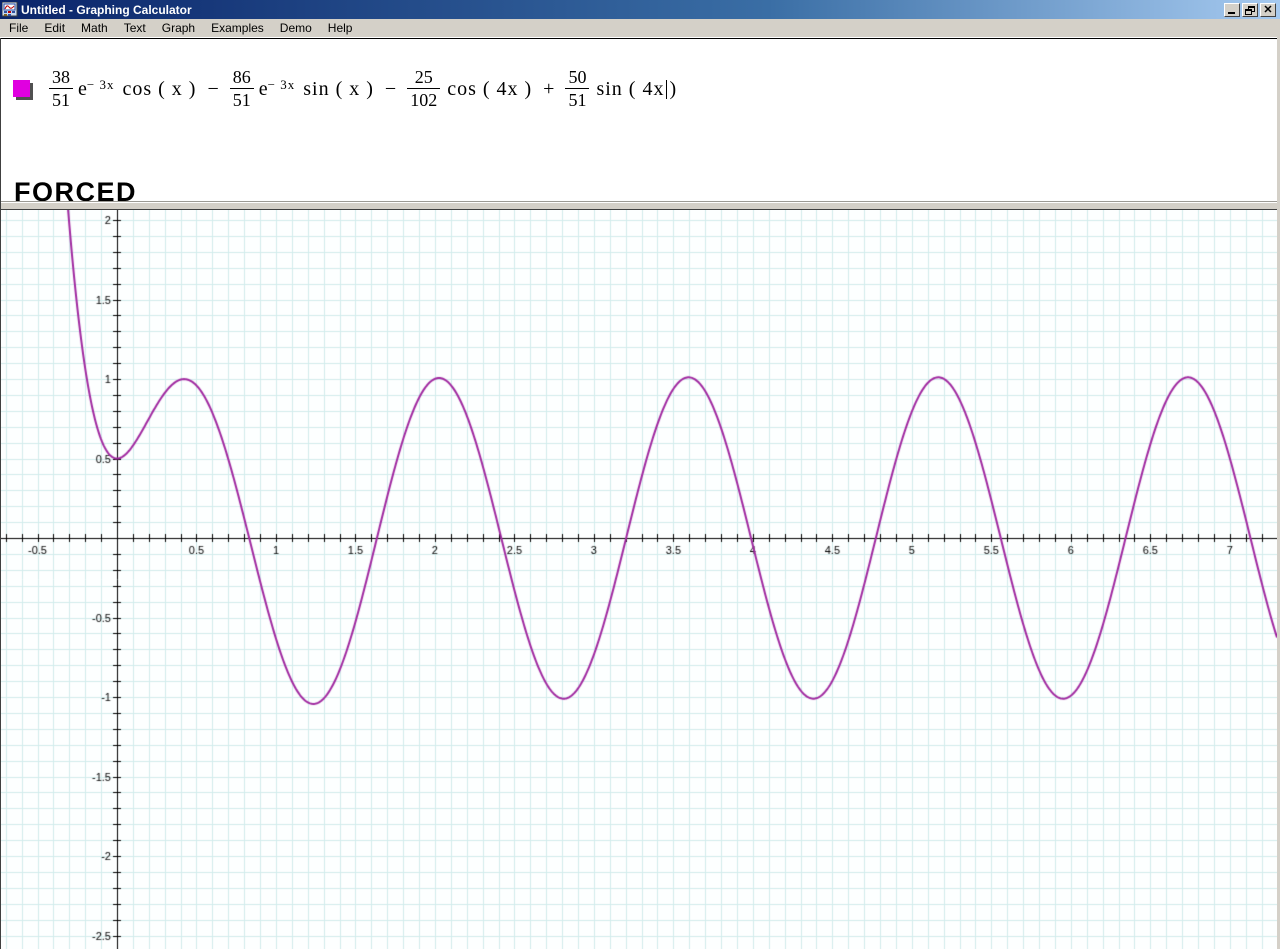 This screenshot has width=1280, height=949. I want to click on fraction: 50 51, so click(577, 88).